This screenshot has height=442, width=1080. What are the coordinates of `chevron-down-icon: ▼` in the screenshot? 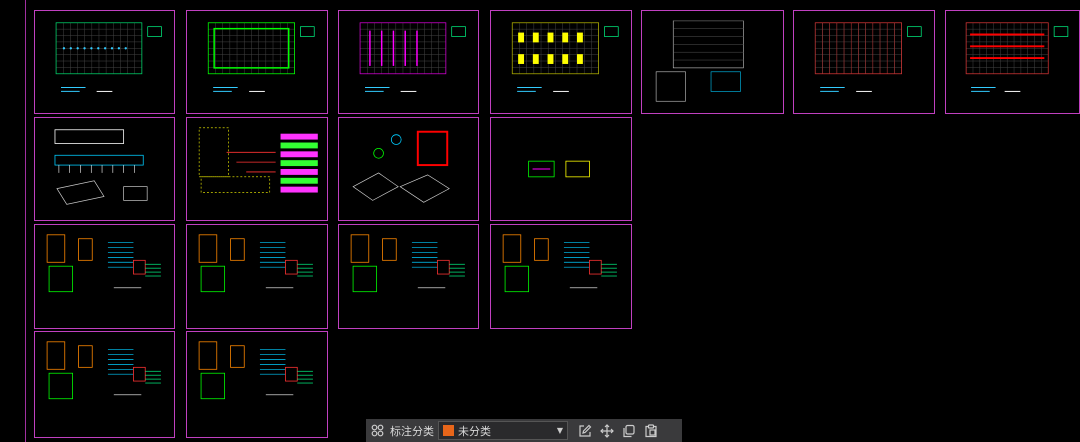 It's located at (559, 430).